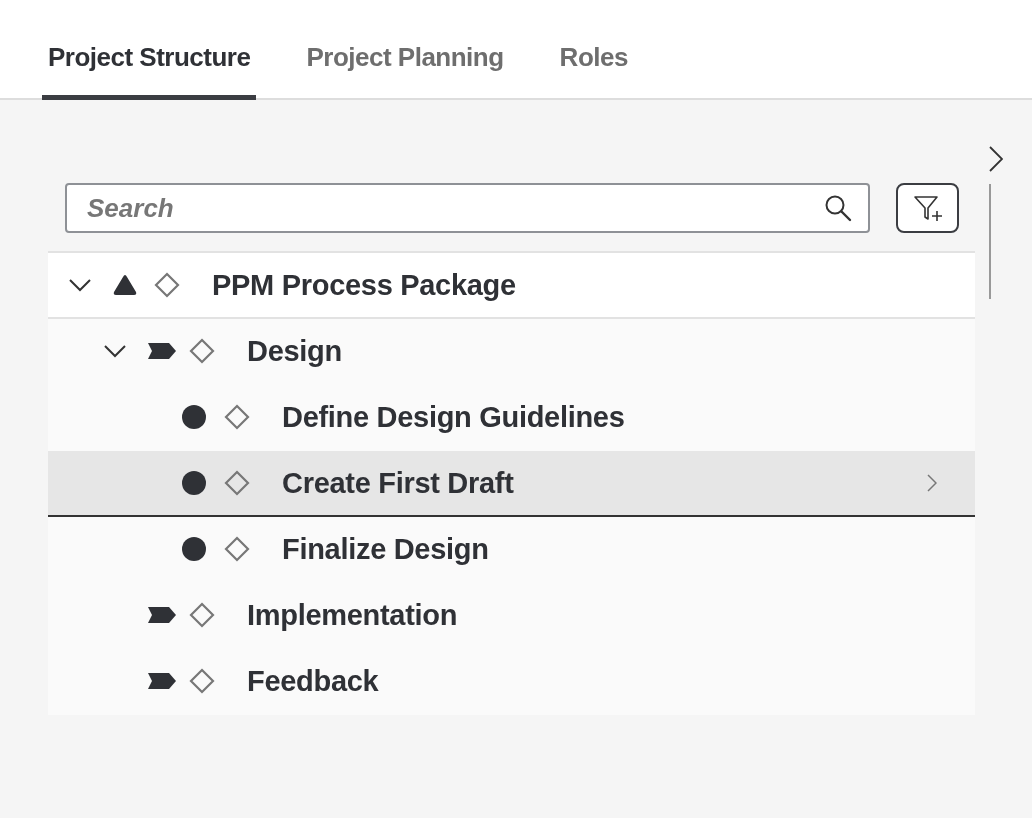 The image size is (1032, 818). I want to click on scrollbar, so click(990, 241).